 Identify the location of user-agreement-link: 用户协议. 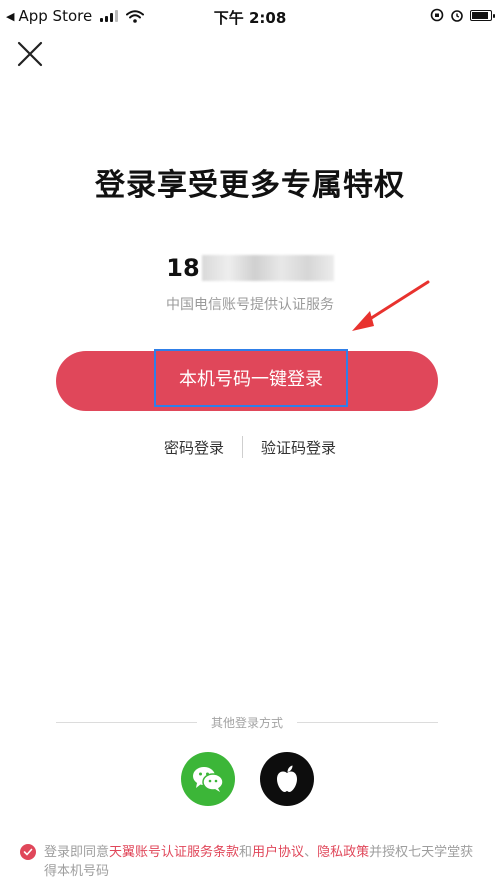
(278, 852).